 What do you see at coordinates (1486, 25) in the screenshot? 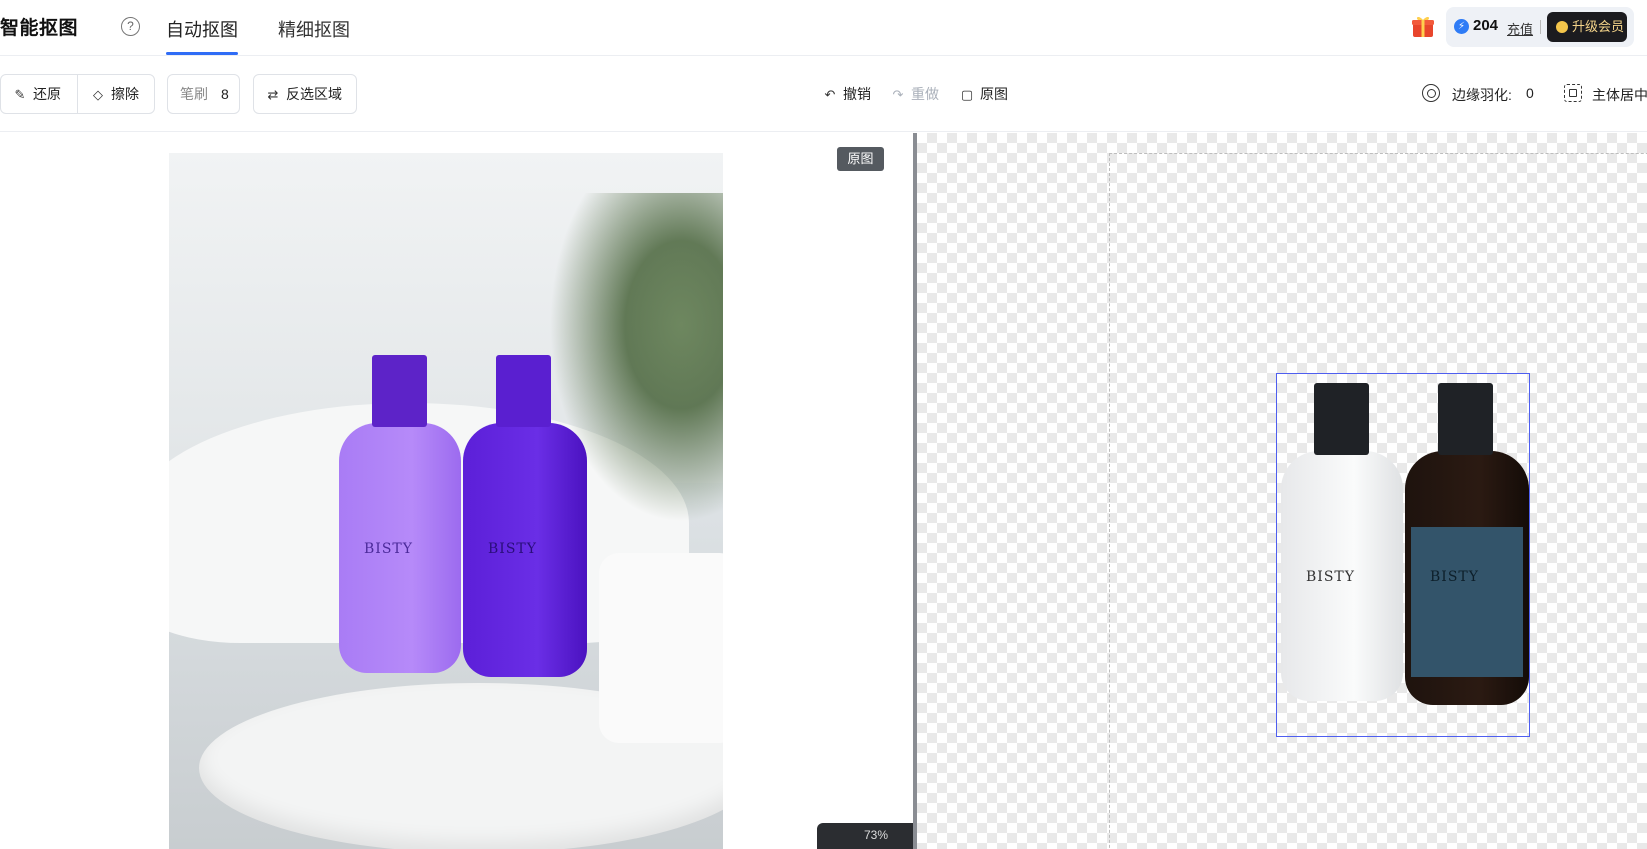
I see `credit-count: 204` at bounding box center [1486, 25].